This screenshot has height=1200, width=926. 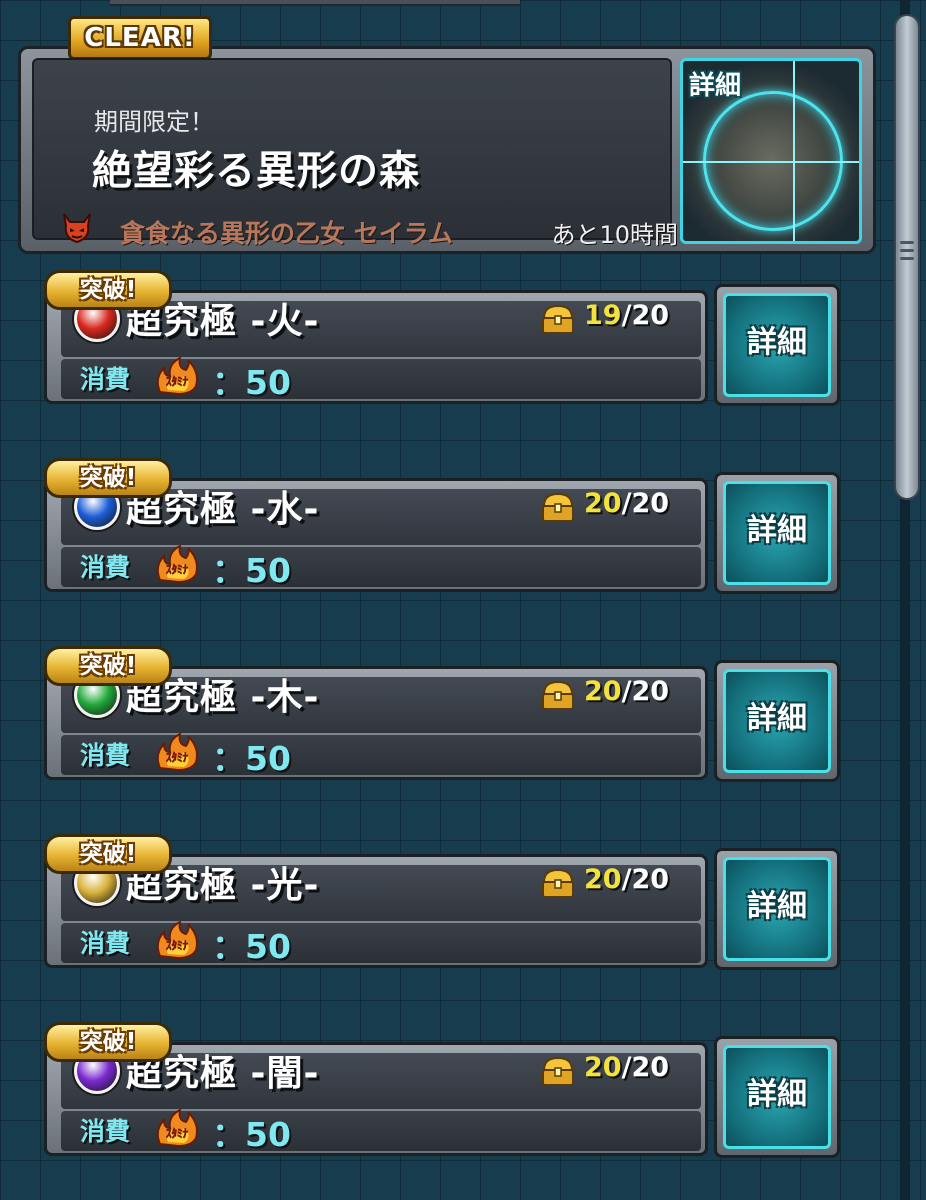 I want to click on event-detail-label: 詳細, so click(x=715, y=86).